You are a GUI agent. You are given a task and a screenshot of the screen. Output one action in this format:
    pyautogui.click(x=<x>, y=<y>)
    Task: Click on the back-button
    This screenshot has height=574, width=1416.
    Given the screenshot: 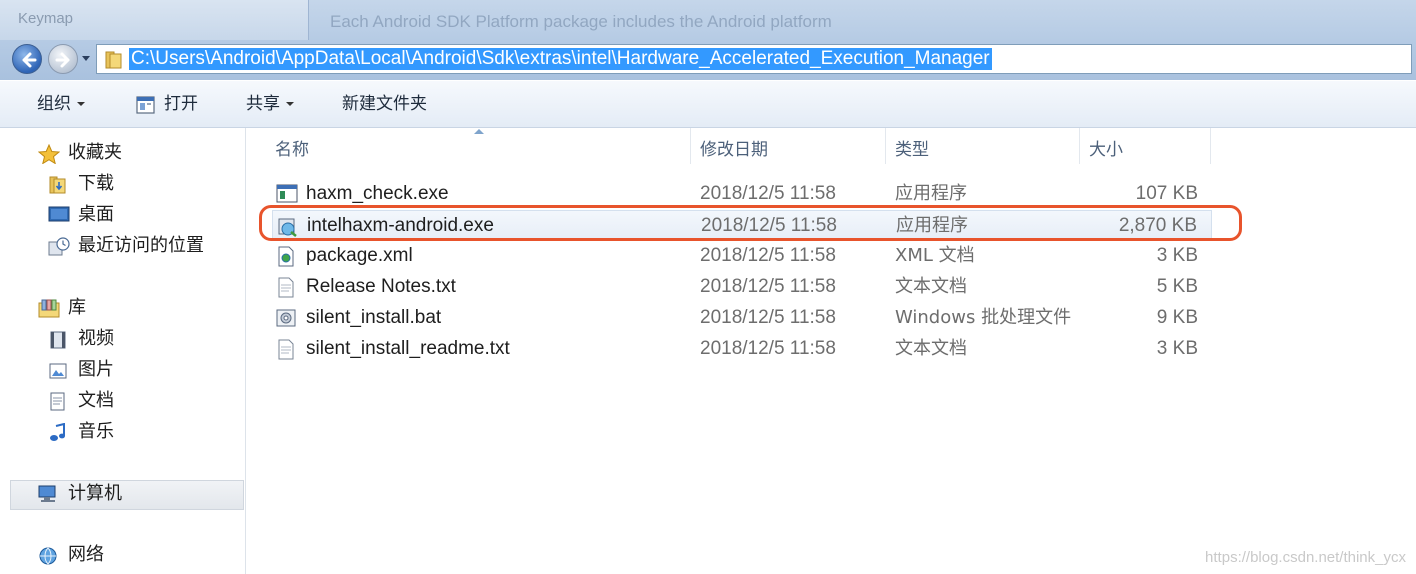 What is the action you would take?
    pyautogui.click(x=27, y=59)
    